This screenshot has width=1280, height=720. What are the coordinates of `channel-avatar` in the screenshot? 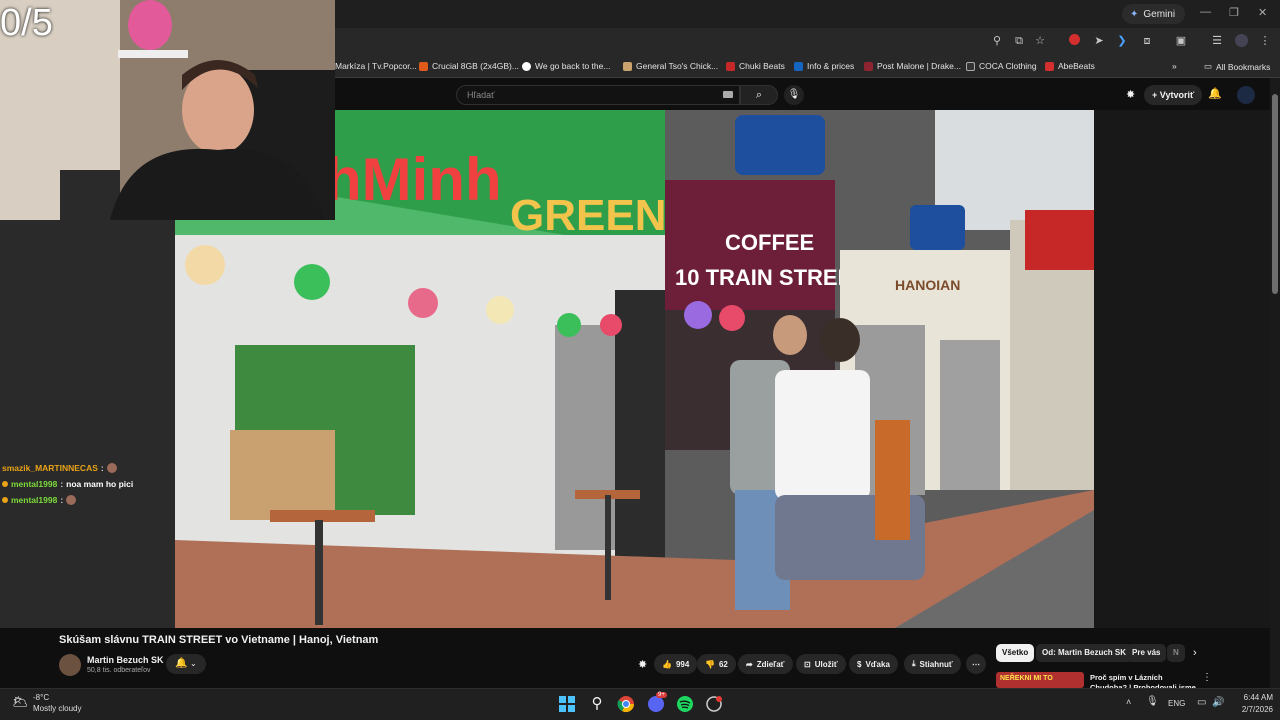 It's located at (70, 665).